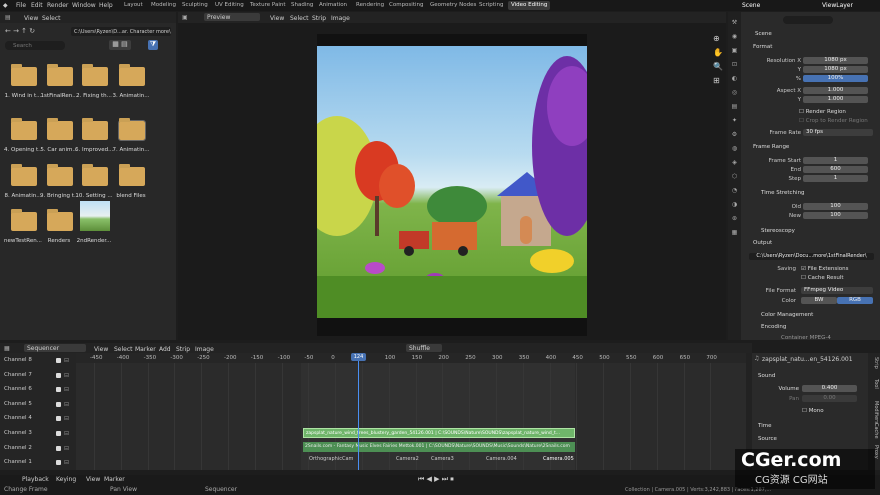 This screenshot has width=880, height=495. I want to click on channel-label: Channel 4, so click(18, 418).